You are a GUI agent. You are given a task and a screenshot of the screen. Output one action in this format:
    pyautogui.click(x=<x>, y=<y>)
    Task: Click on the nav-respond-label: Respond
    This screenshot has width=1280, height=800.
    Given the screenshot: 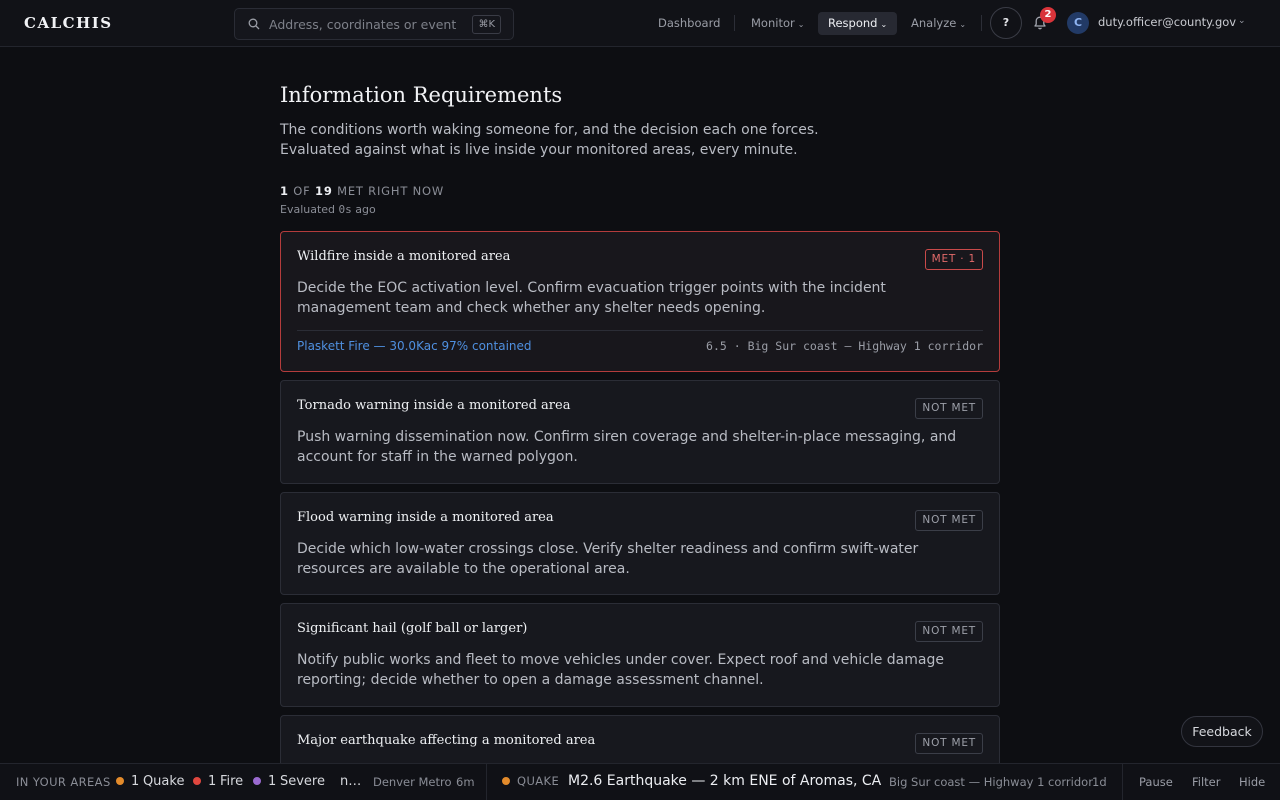 What is the action you would take?
    pyautogui.click(x=853, y=23)
    